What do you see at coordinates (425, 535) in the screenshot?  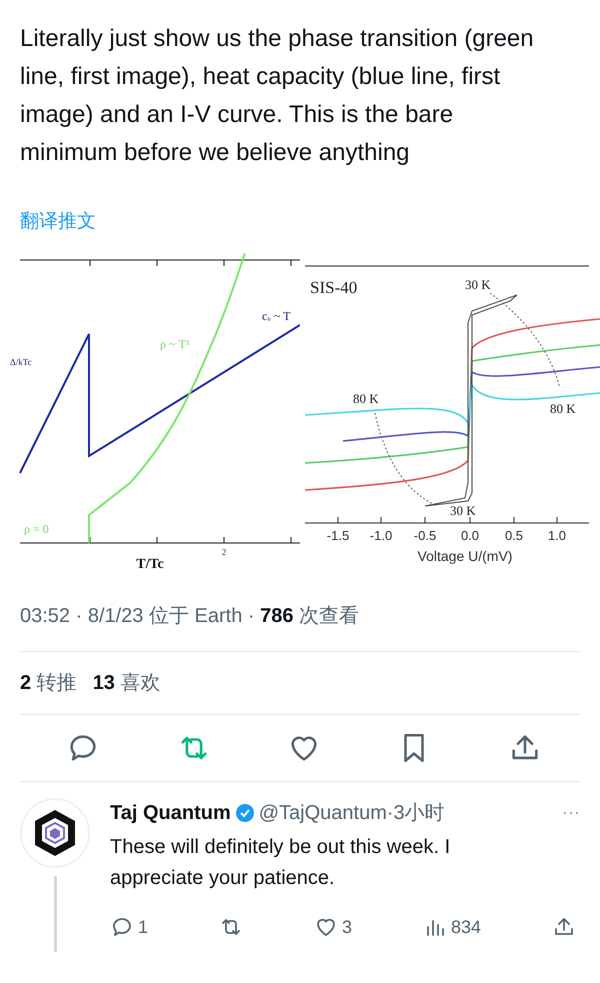 I see `tick-label: -0.5` at bounding box center [425, 535].